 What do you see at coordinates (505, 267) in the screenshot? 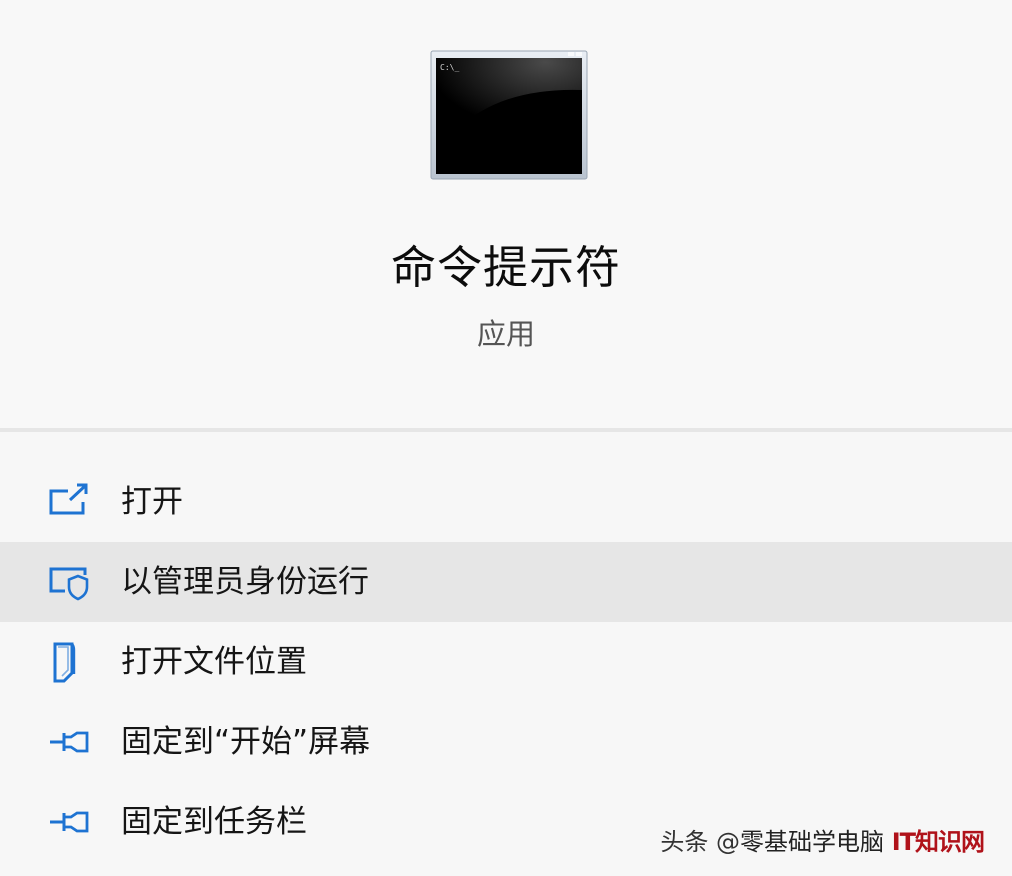
I see `app-title: 命令提示符` at bounding box center [505, 267].